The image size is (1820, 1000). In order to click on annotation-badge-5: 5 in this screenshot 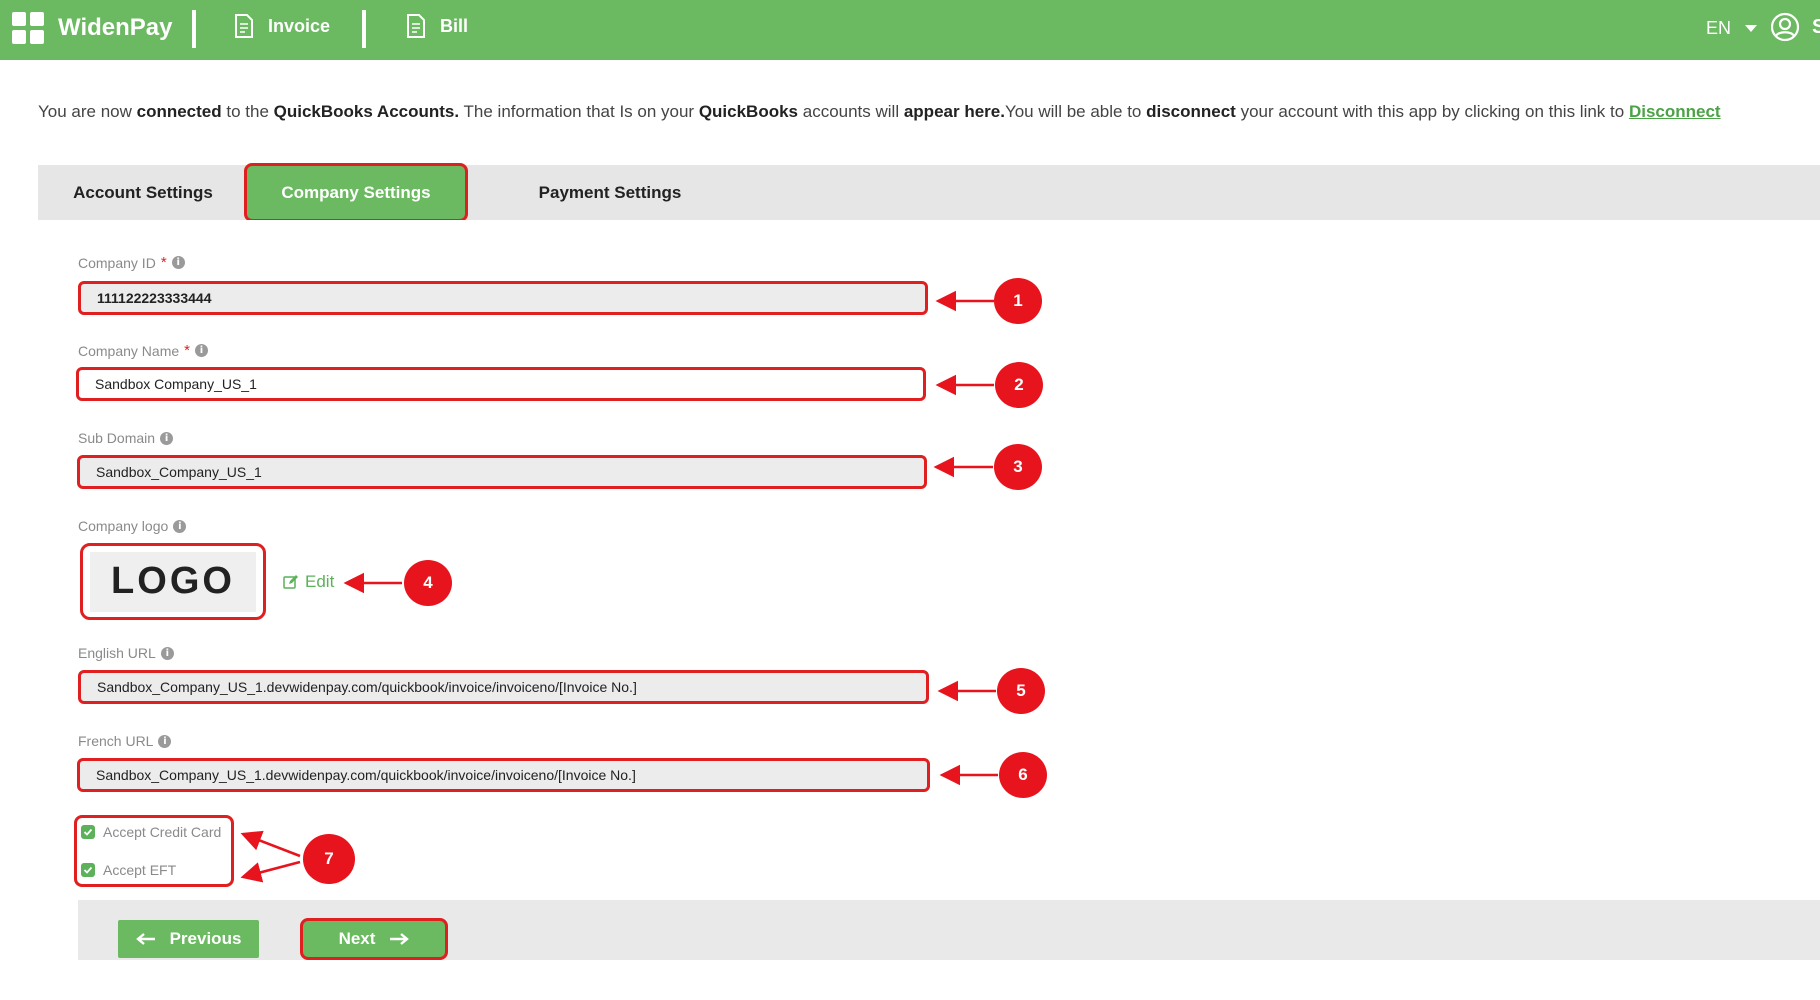, I will do `click(1021, 691)`.